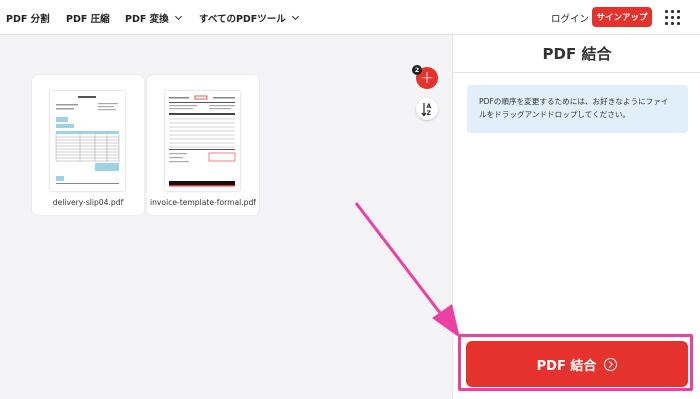 The image size is (700, 399). Describe the element at coordinates (147, 19) in the screenshot. I see `nav-convert-pdf-label: PDF 変換` at that location.